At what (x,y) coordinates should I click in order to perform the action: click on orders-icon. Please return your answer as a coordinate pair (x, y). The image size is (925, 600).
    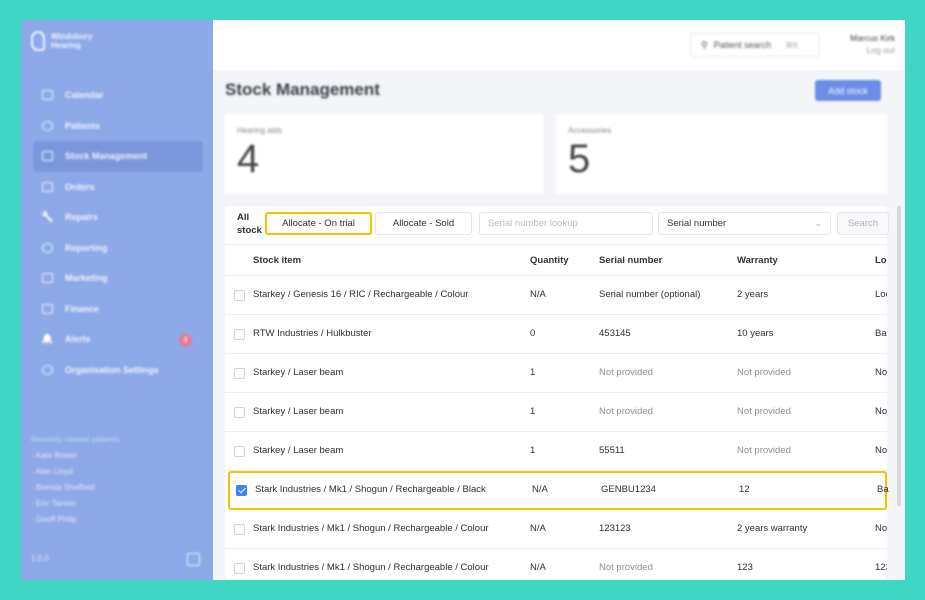
    Looking at the image, I should click on (47, 186).